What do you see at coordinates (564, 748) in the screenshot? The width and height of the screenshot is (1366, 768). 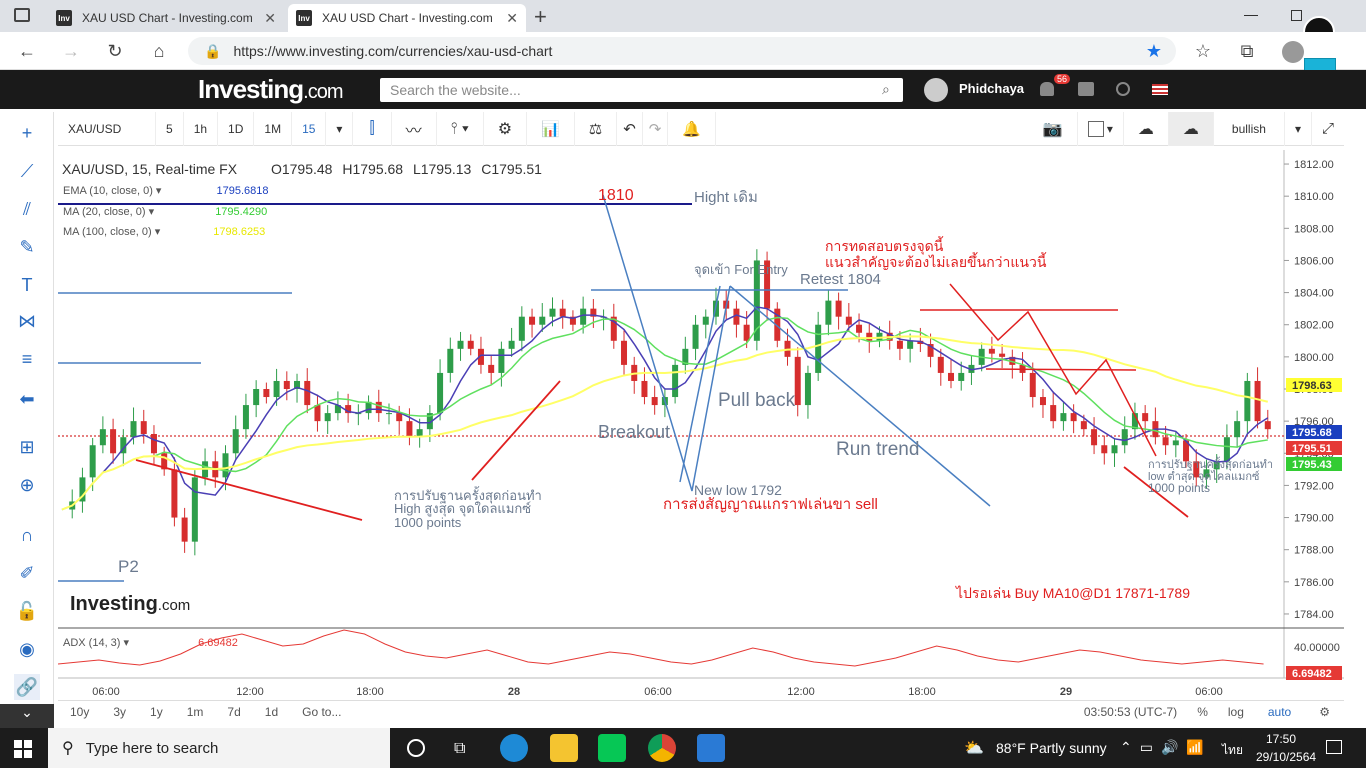 I see `file-explorer-icon` at bounding box center [564, 748].